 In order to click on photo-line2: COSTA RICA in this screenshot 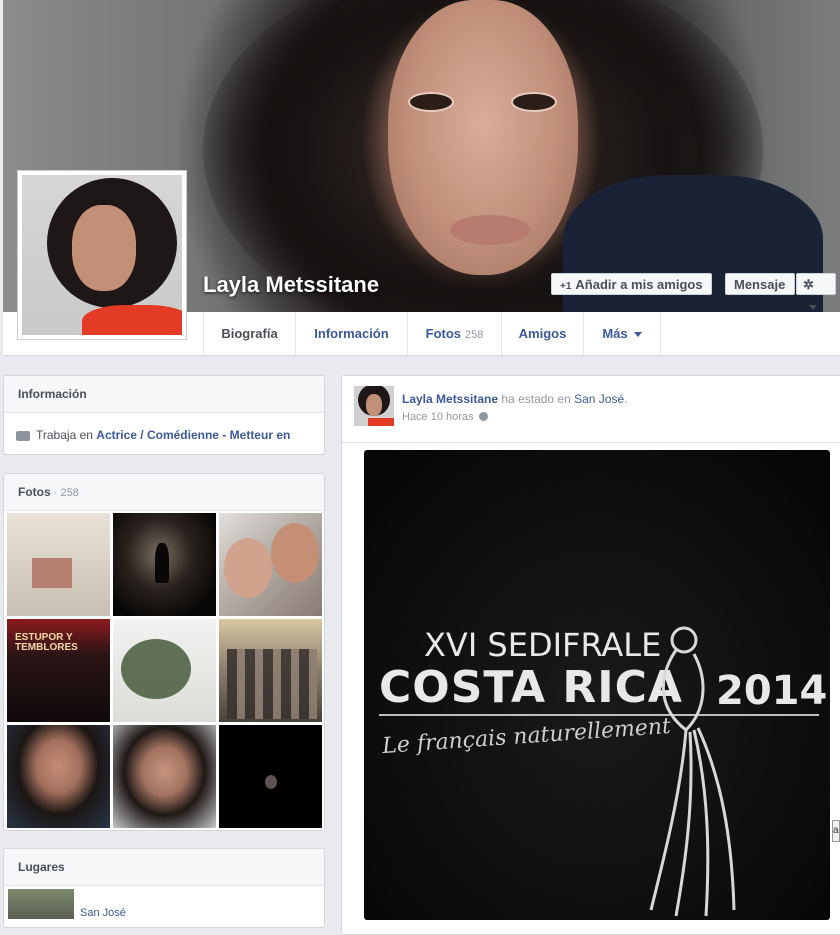, I will do `click(531, 687)`.